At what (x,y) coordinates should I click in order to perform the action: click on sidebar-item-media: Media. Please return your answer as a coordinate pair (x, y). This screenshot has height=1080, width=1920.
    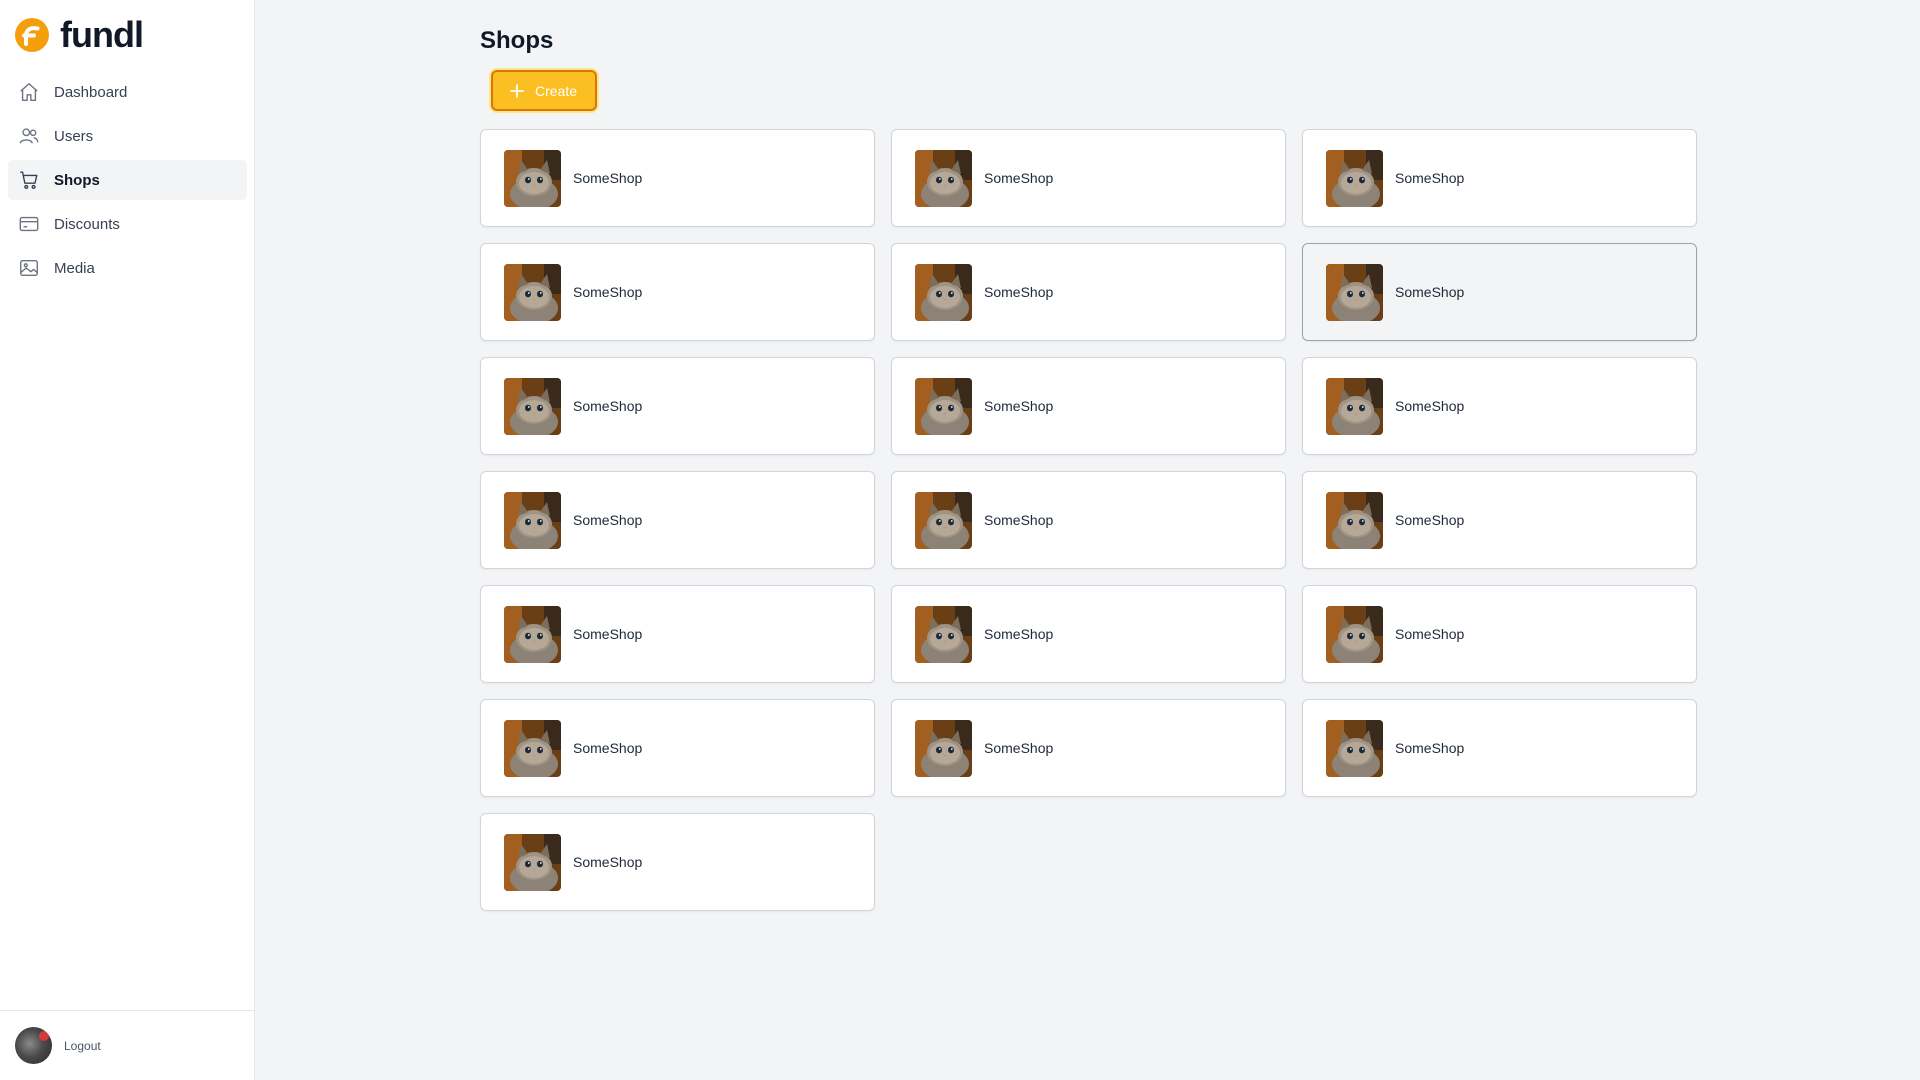
    Looking at the image, I should click on (127, 268).